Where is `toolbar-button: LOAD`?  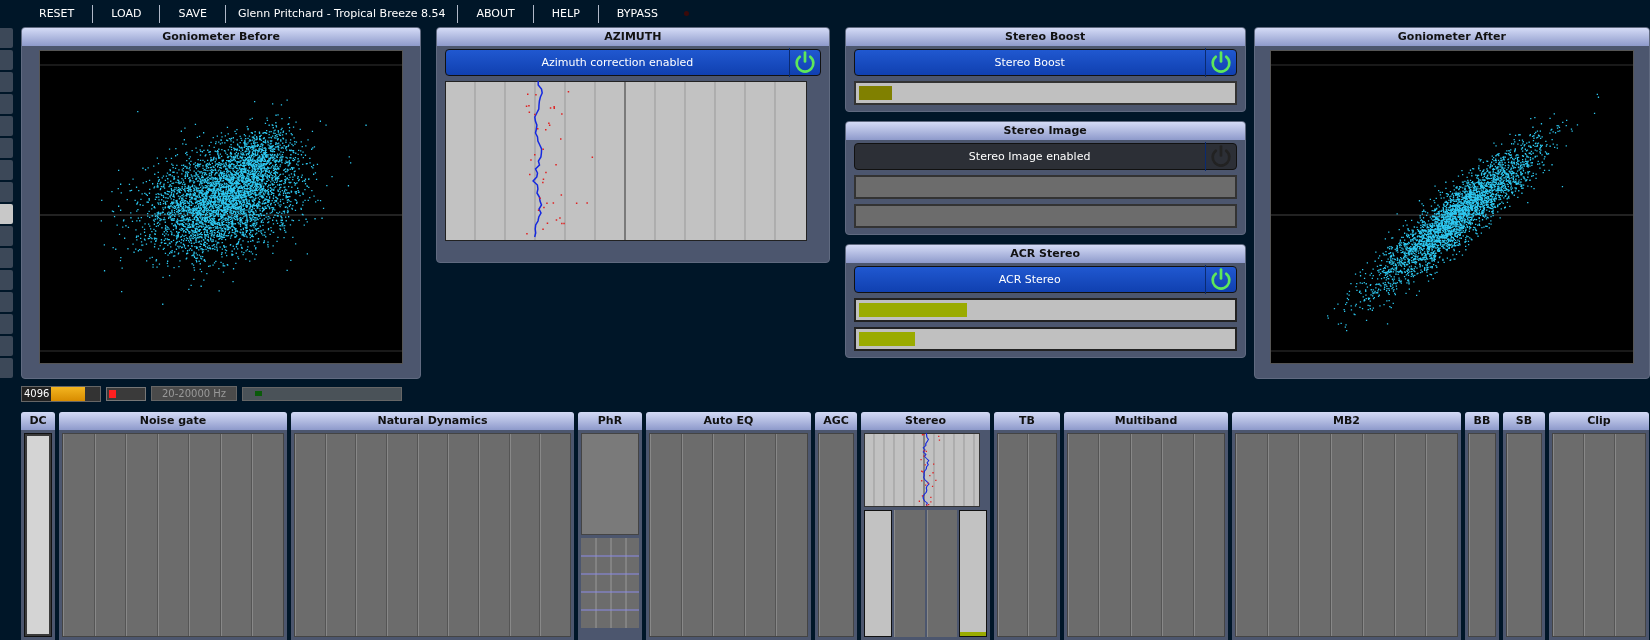 toolbar-button: LOAD is located at coordinates (126, 13).